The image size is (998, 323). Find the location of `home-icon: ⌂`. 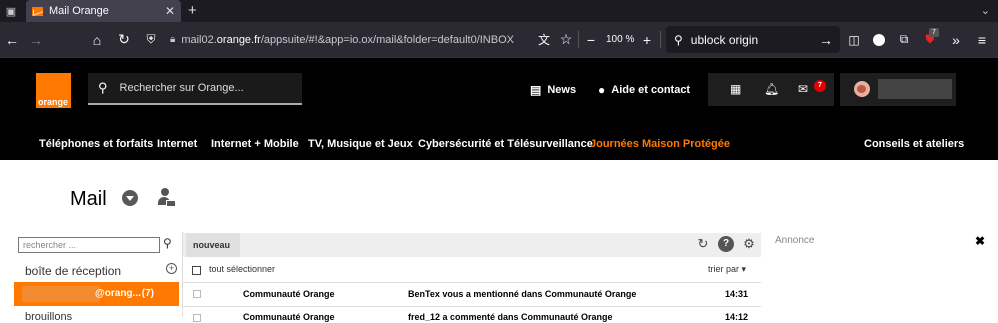

home-icon: ⌂ is located at coordinates (97, 39).